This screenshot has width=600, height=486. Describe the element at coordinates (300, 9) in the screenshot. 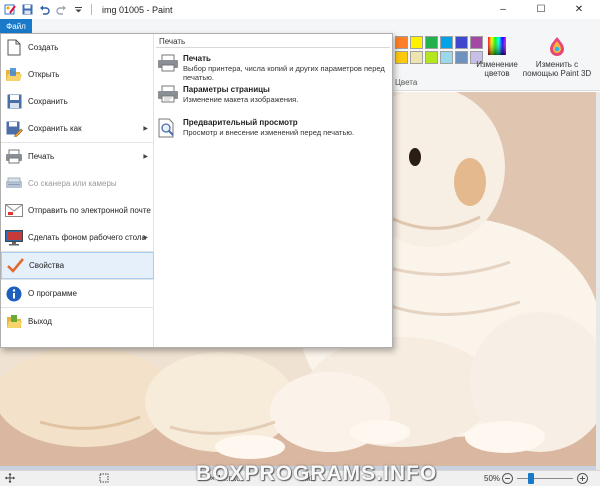

I see `title-bar: img 01005 - Paint – ☐ ✕` at that location.